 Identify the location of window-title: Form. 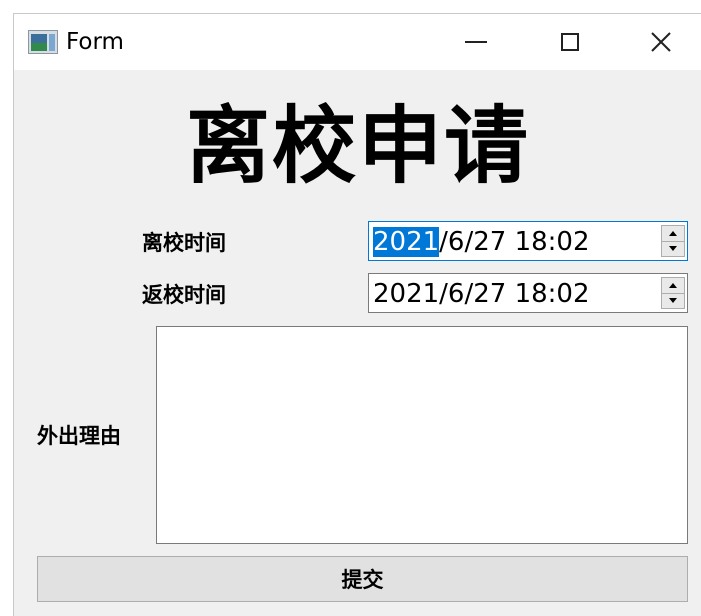
(95, 42).